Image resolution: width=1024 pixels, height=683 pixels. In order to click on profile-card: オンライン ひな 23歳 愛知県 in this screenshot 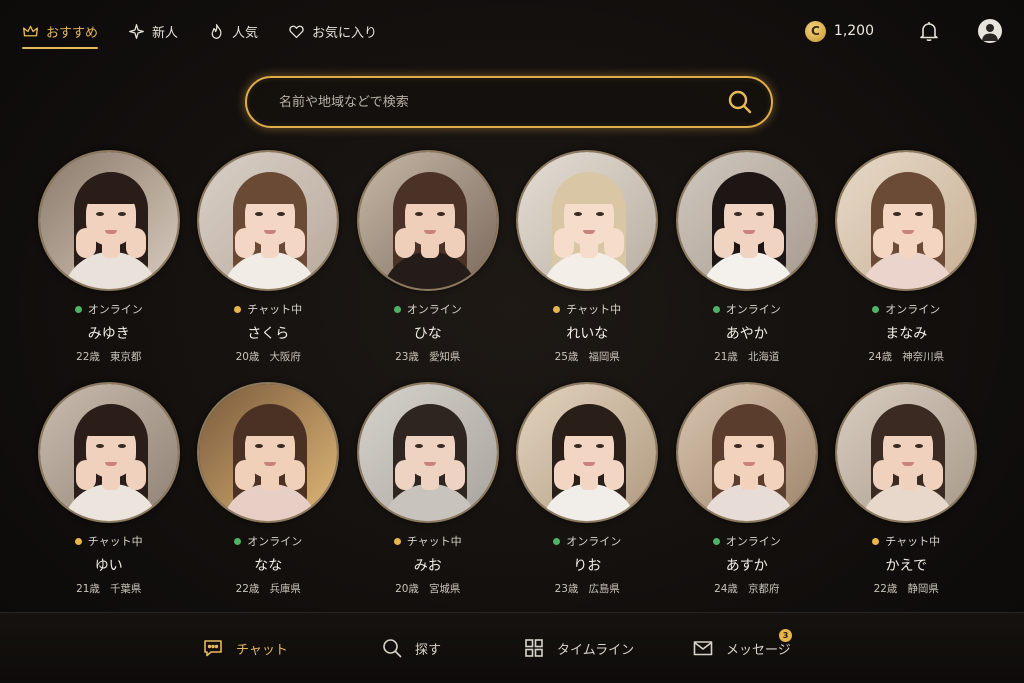, I will do `click(428, 257)`.